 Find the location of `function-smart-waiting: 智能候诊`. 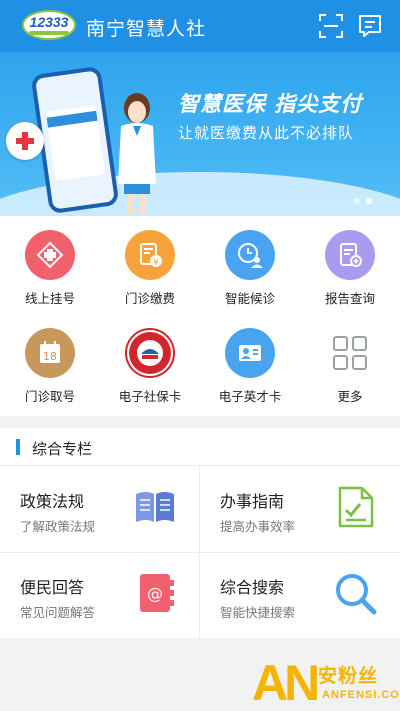

function-smart-waiting: 智能候诊 is located at coordinates (250, 264).